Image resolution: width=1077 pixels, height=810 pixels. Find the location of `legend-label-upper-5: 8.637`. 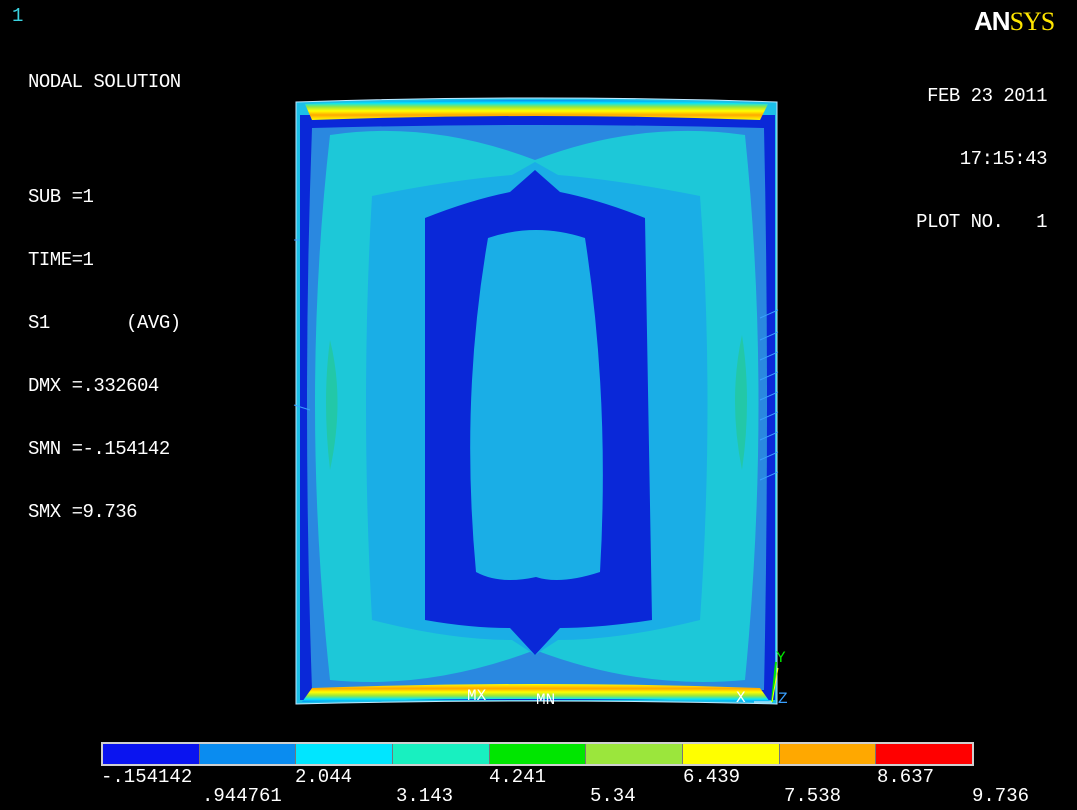

legend-label-upper-5: 8.637 is located at coordinates (906, 777).